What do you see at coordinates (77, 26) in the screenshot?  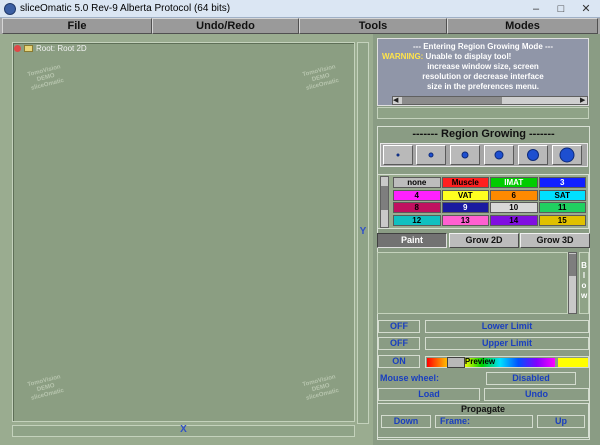 I see `menu-file: File` at bounding box center [77, 26].